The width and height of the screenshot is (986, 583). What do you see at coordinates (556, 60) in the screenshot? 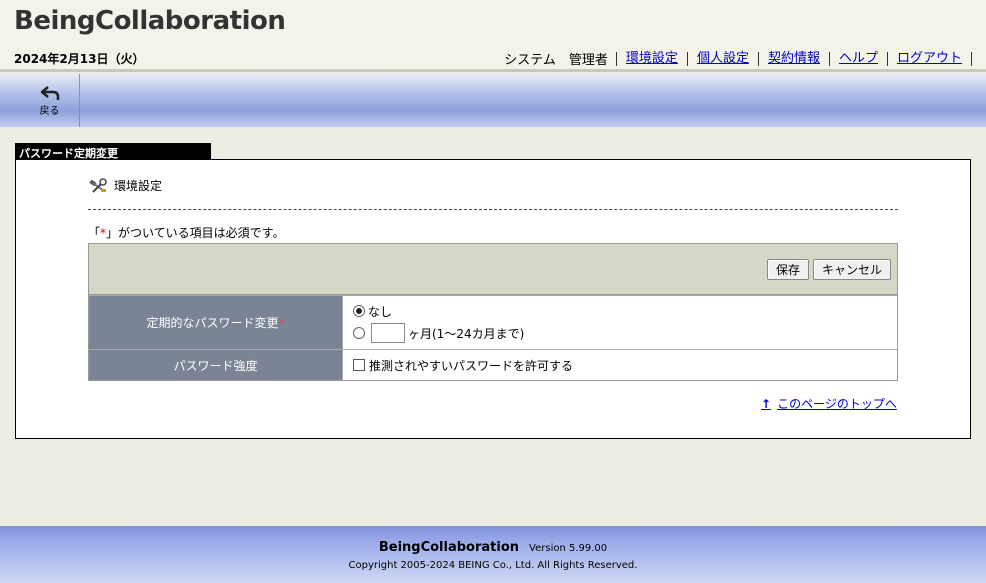
I see `user-name: システム 管理者` at bounding box center [556, 60].